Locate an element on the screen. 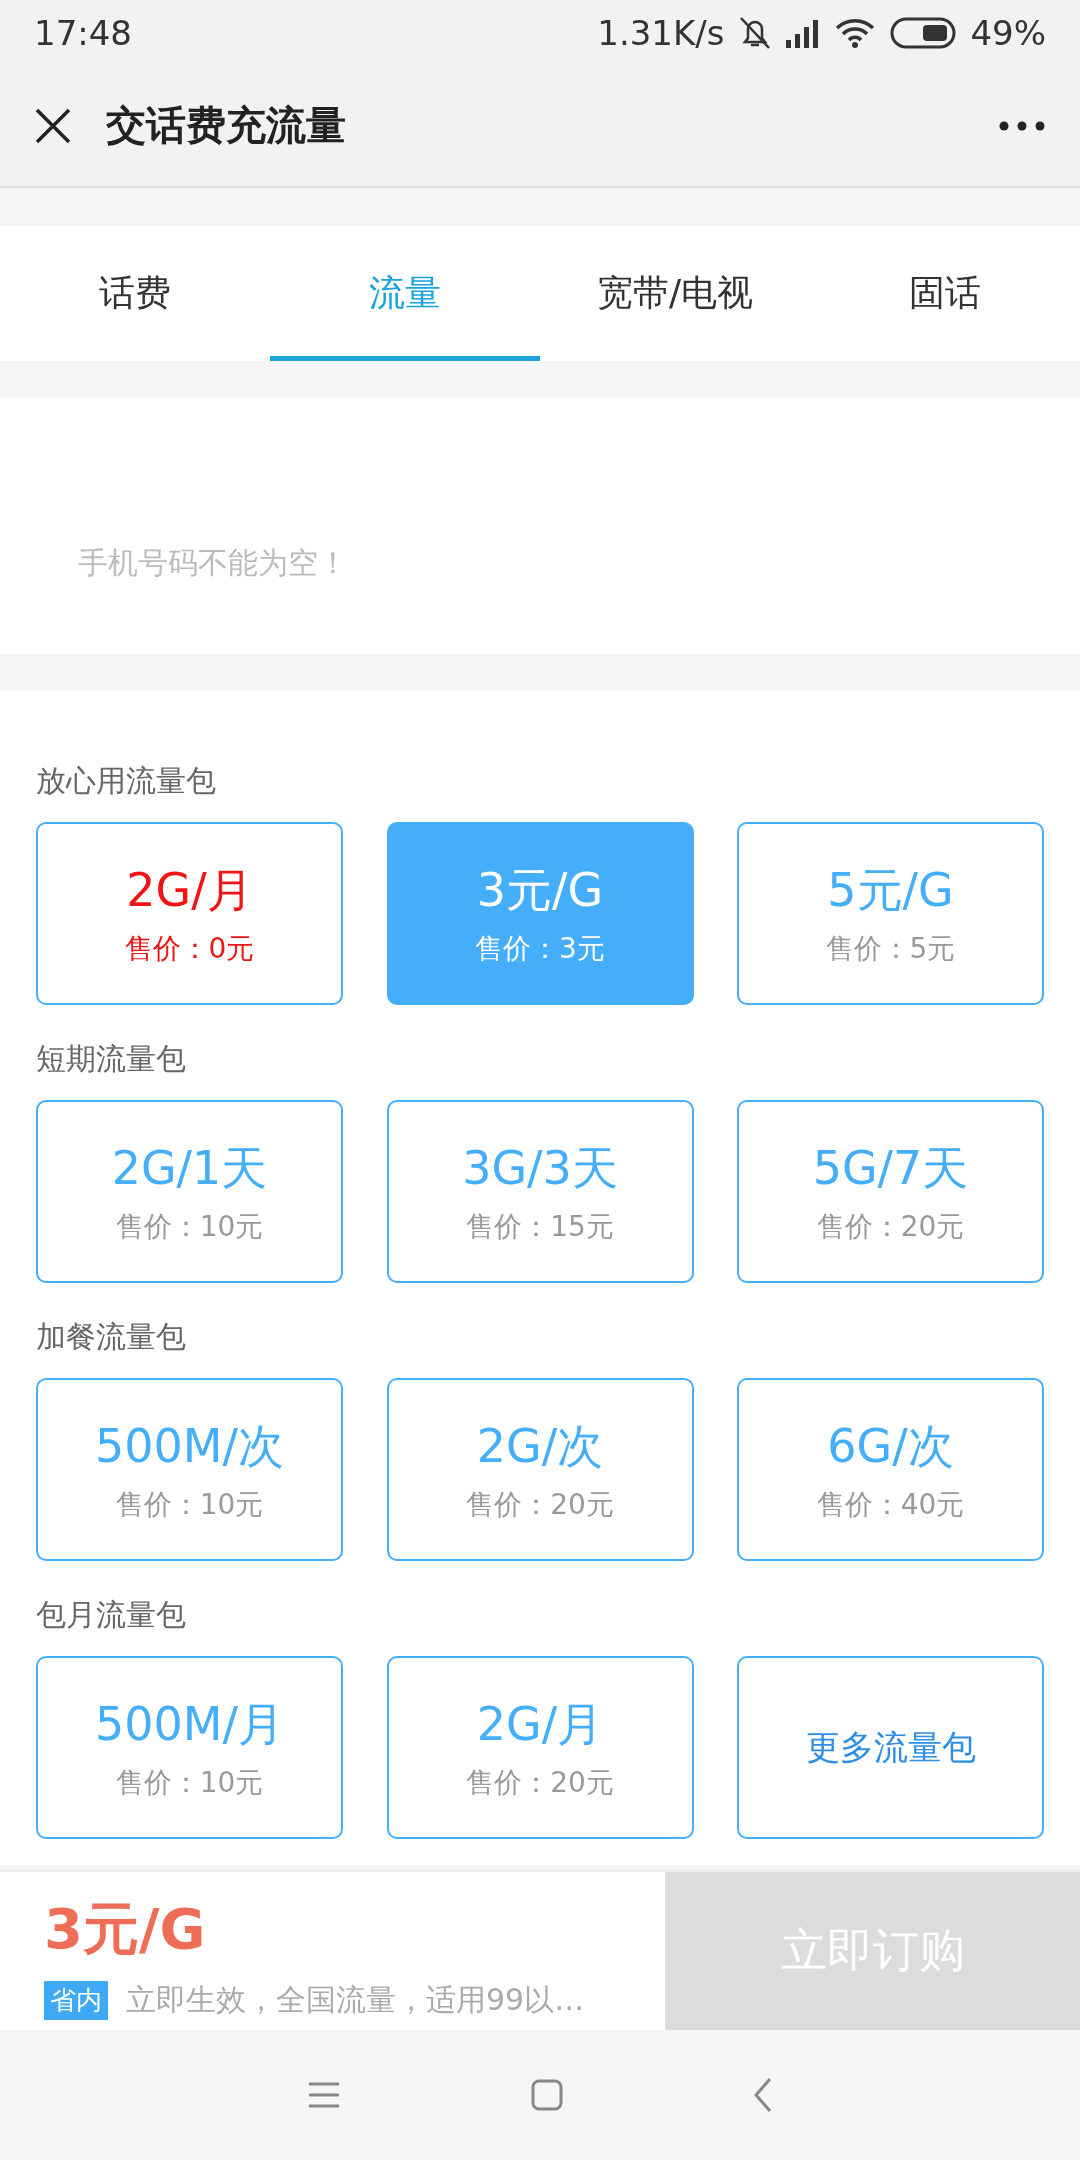 Image resolution: width=1080 pixels, height=2160 pixels. home-button is located at coordinates (547, 2095).